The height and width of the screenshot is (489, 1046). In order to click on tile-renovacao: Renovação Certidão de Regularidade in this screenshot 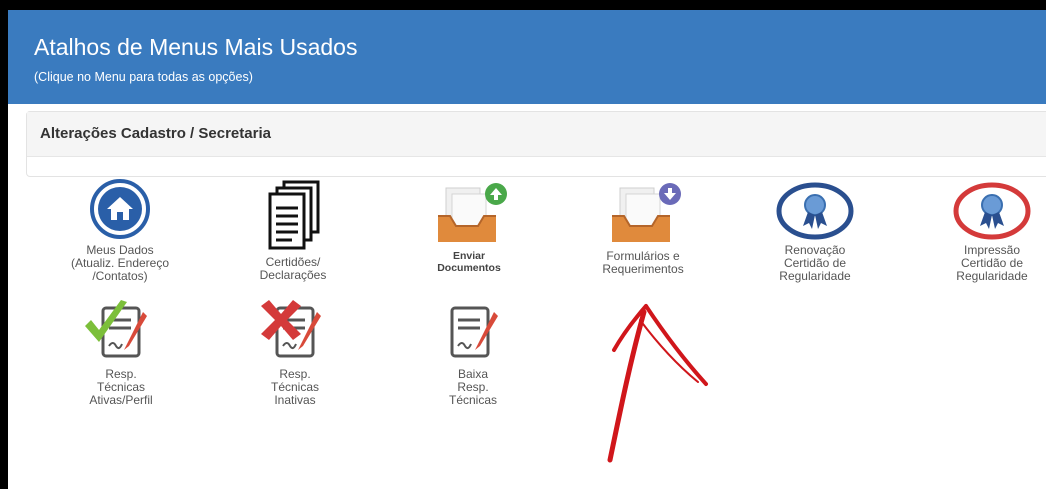, I will do `click(815, 232)`.